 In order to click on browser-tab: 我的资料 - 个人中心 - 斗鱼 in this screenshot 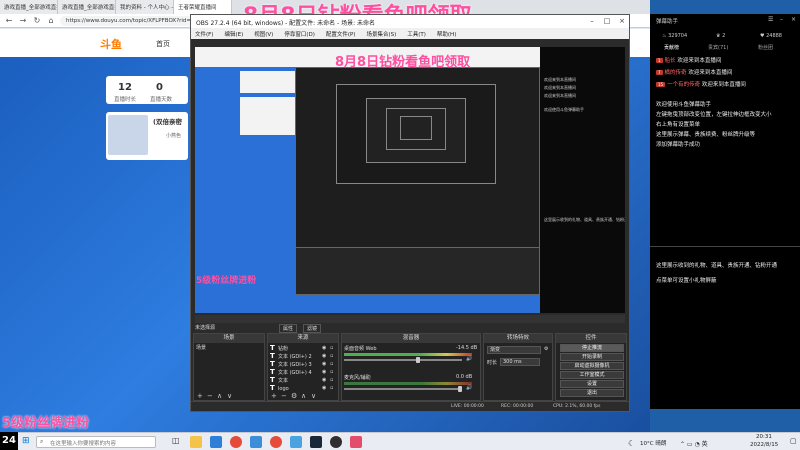, I will do `click(145, 7)`.